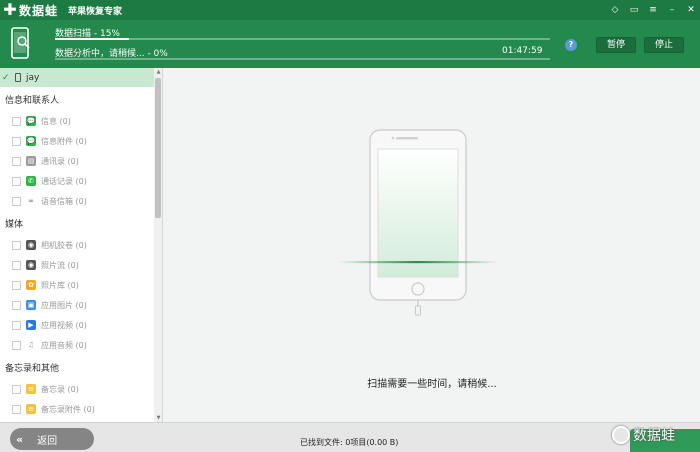  What do you see at coordinates (350, 10) in the screenshot?
I see `title-bar: ✚ 数据蛙 苹果恢复专家 ◇ ▭ ≡ – ✕` at bounding box center [350, 10].